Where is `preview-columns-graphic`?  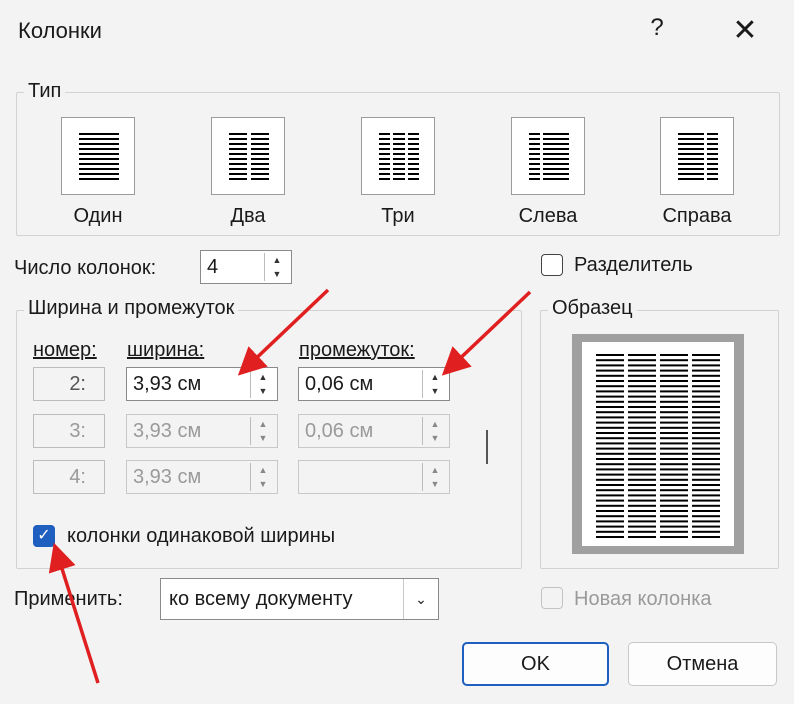 preview-columns-graphic is located at coordinates (658, 446).